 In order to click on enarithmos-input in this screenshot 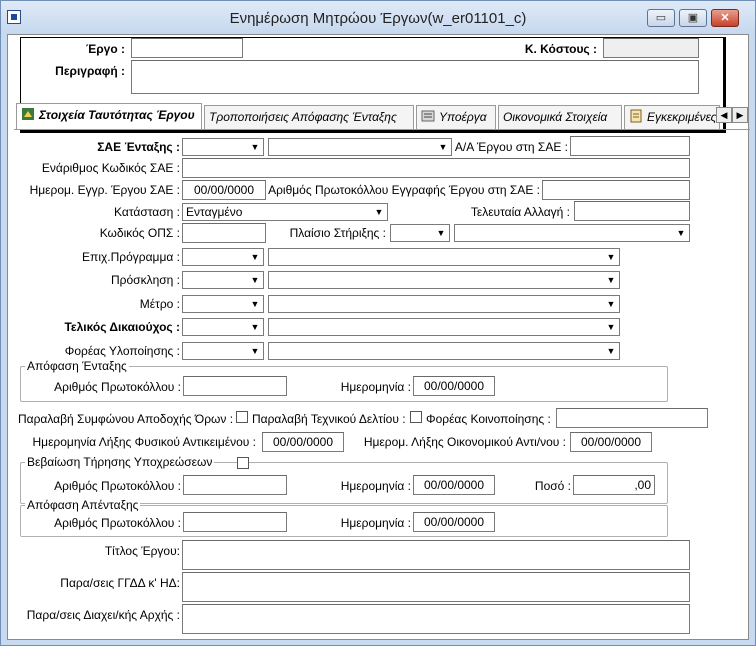, I will do `click(436, 168)`.